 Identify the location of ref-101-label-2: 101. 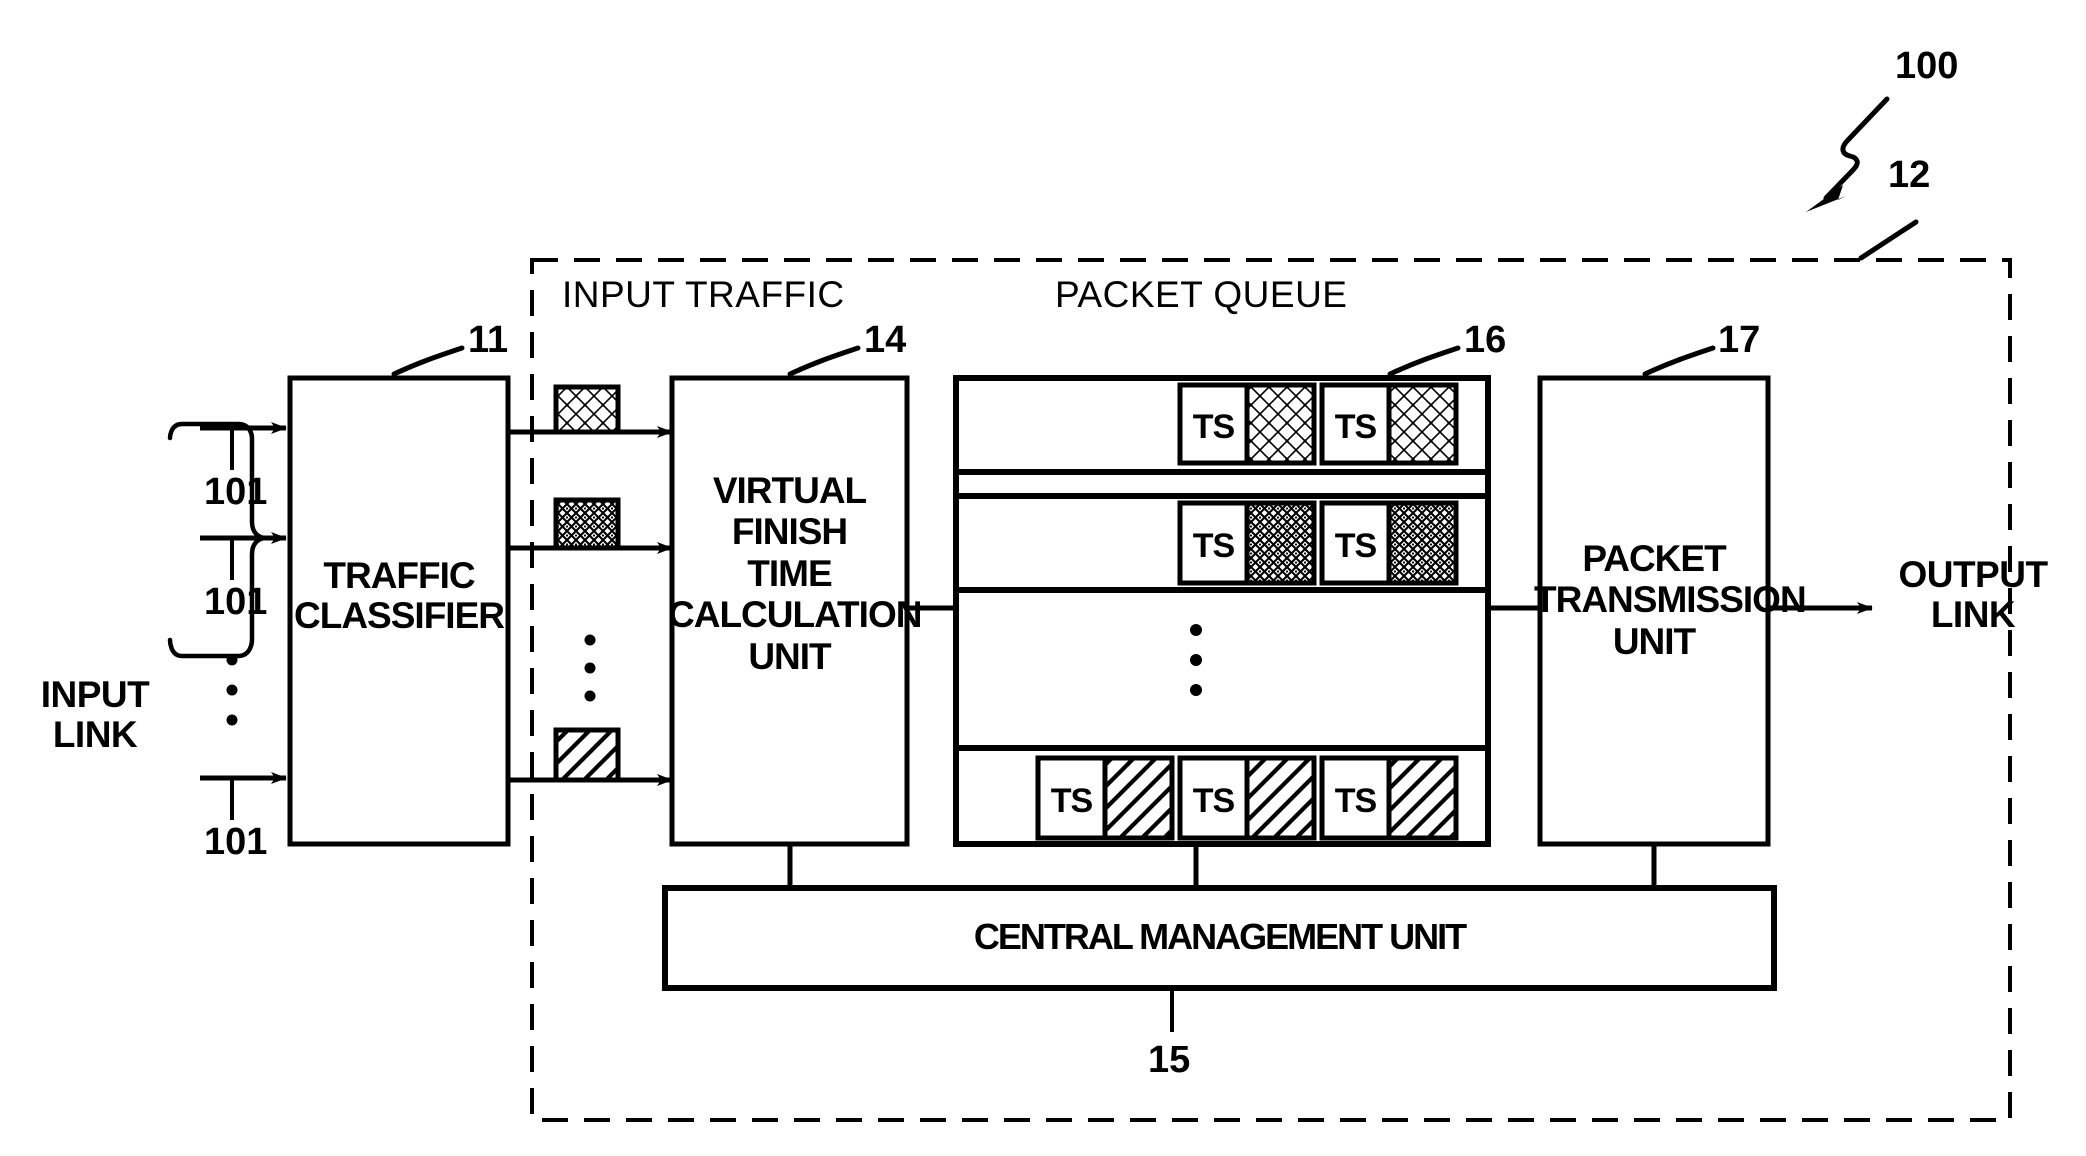
(236, 602).